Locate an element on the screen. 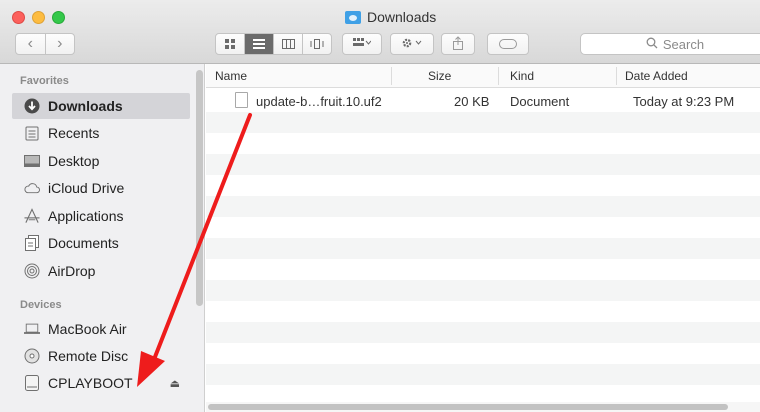 This screenshot has width=760, height=412. back-forward-group: ‹ › is located at coordinates (45, 44).